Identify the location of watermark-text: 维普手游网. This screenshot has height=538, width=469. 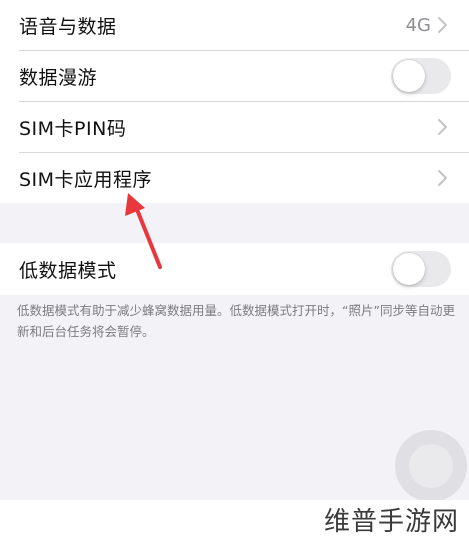
(391, 521).